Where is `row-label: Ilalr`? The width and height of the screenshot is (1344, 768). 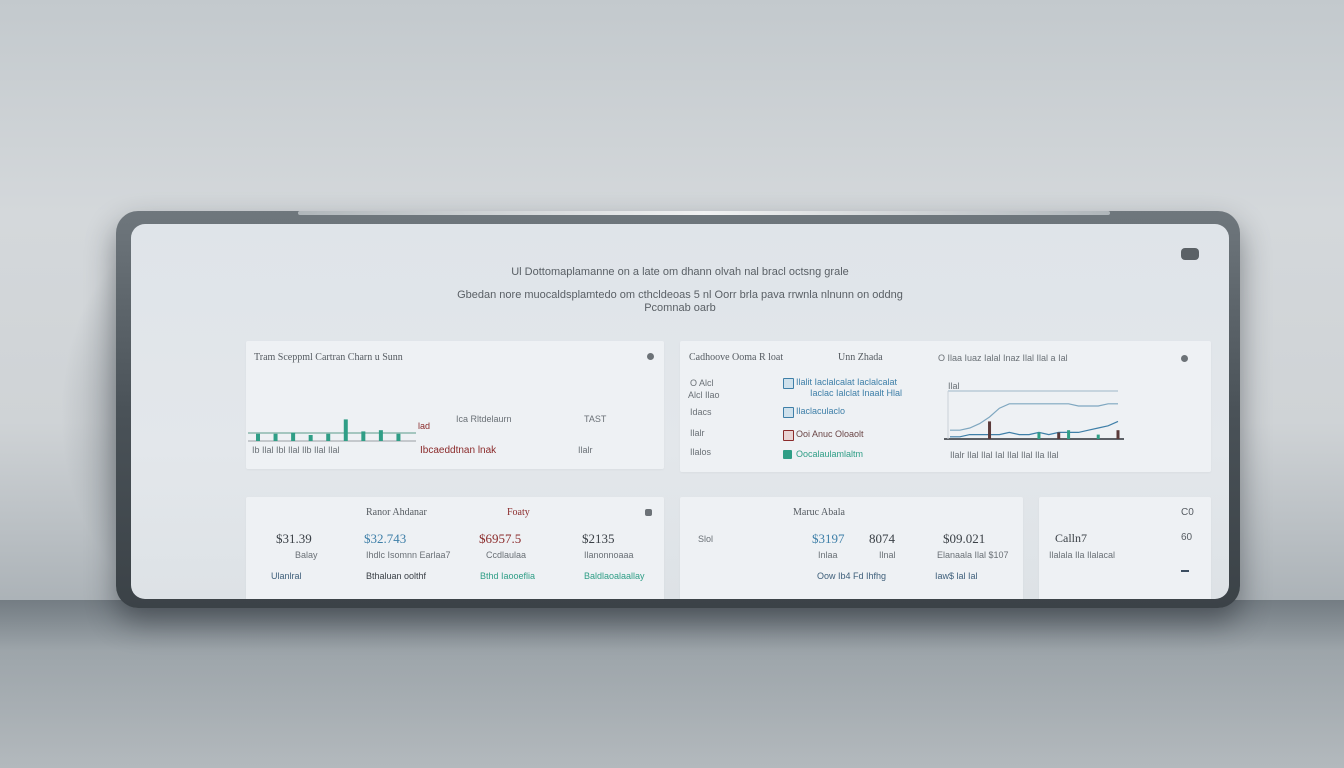 row-label: Ilalr is located at coordinates (697, 433).